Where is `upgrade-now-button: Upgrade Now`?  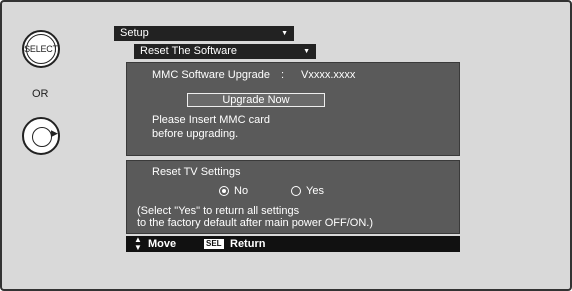 upgrade-now-button: Upgrade Now is located at coordinates (256, 100).